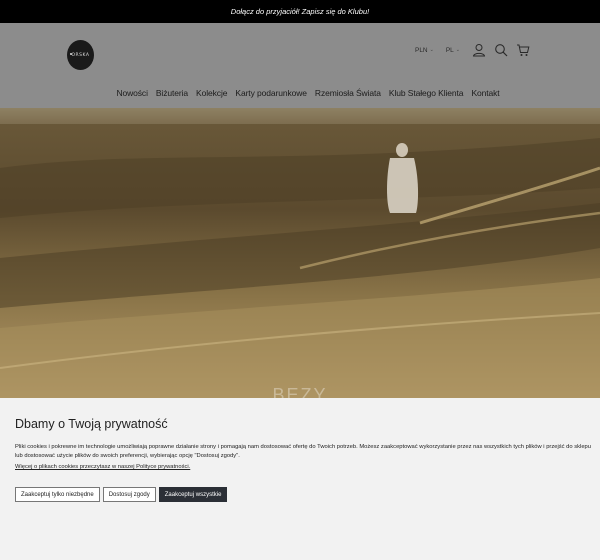 This screenshot has width=600, height=560. Describe the element at coordinates (485, 93) in the screenshot. I see `nav-item-6: Kontakt` at that location.